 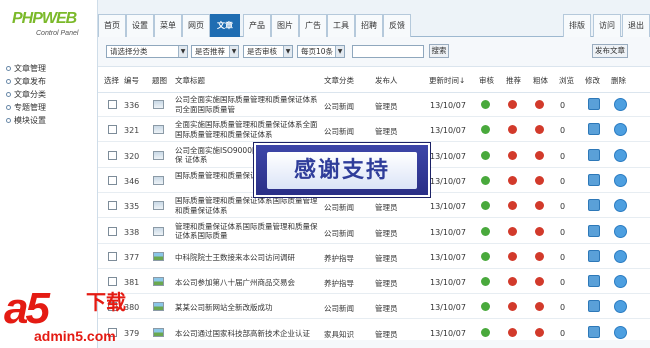 What do you see at coordinates (249, 334) in the screenshot?
I see `row-title: 本公司通过国家科技部高新技术企业认证` at bounding box center [249, 334].